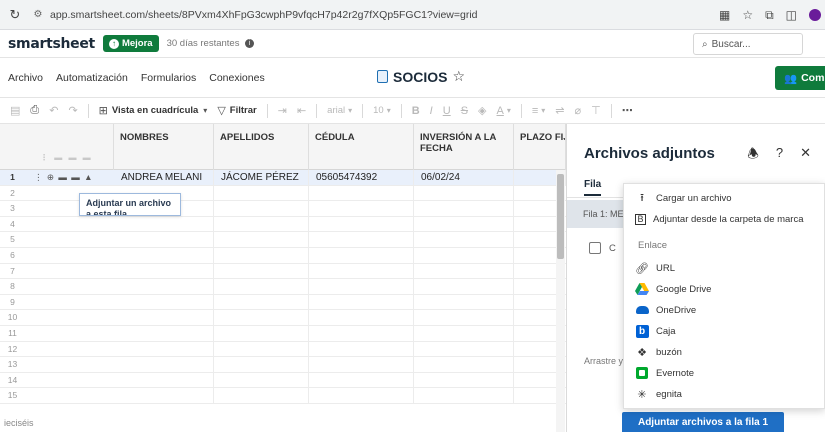 The width and height of the screenshot is (825, 432). I want to click on attach-files-button: Adjuntar archivos a la fila 1, so click(703, 422).